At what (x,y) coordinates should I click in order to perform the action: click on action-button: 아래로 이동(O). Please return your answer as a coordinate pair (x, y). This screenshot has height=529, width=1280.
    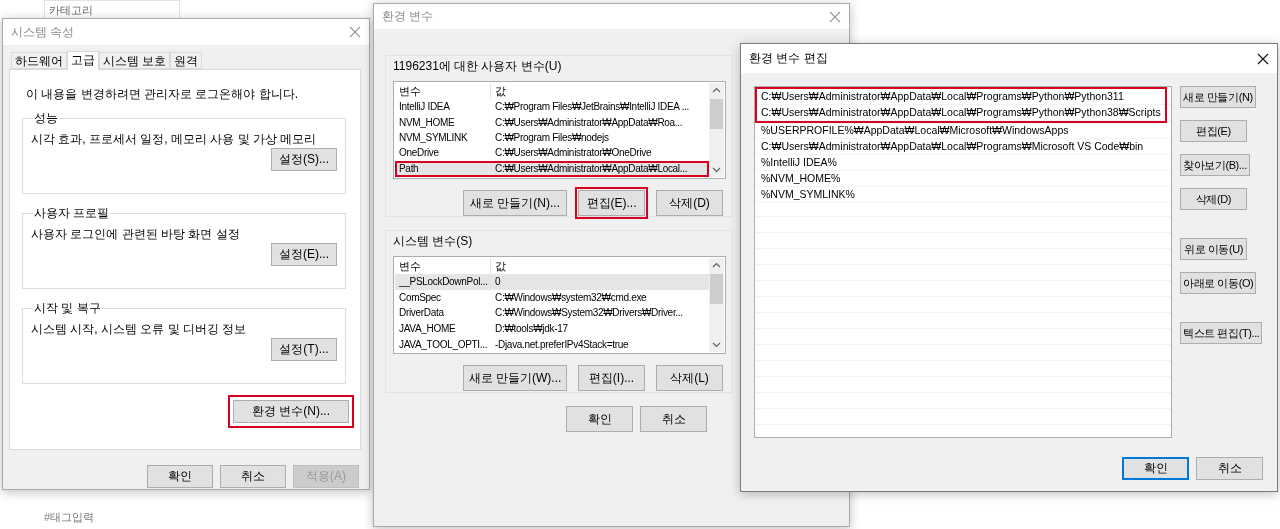
    Looking at the image, I should click on (1218, 283).